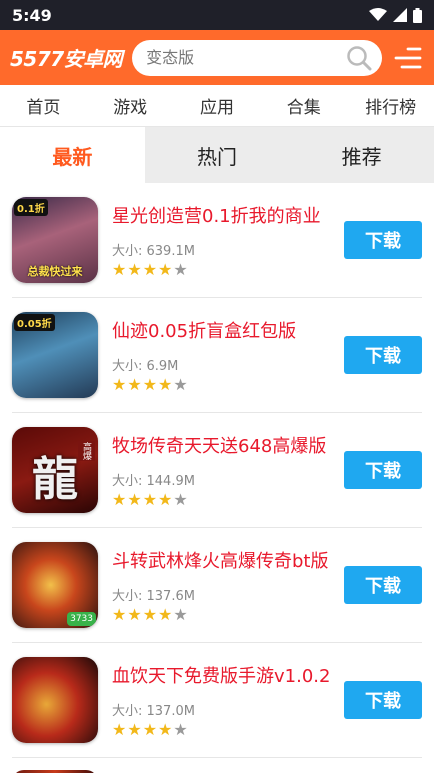 The height and width of the screenshot is (773, 434). What do you see at coordinates (217, 470) in the screenshot?
I see `list-item: 龍高爆 牧场传奇天天送648高爆版 大小: 144.9M ★ ★ ★ ★ ★ 下载` at bounding box center [217, 470].